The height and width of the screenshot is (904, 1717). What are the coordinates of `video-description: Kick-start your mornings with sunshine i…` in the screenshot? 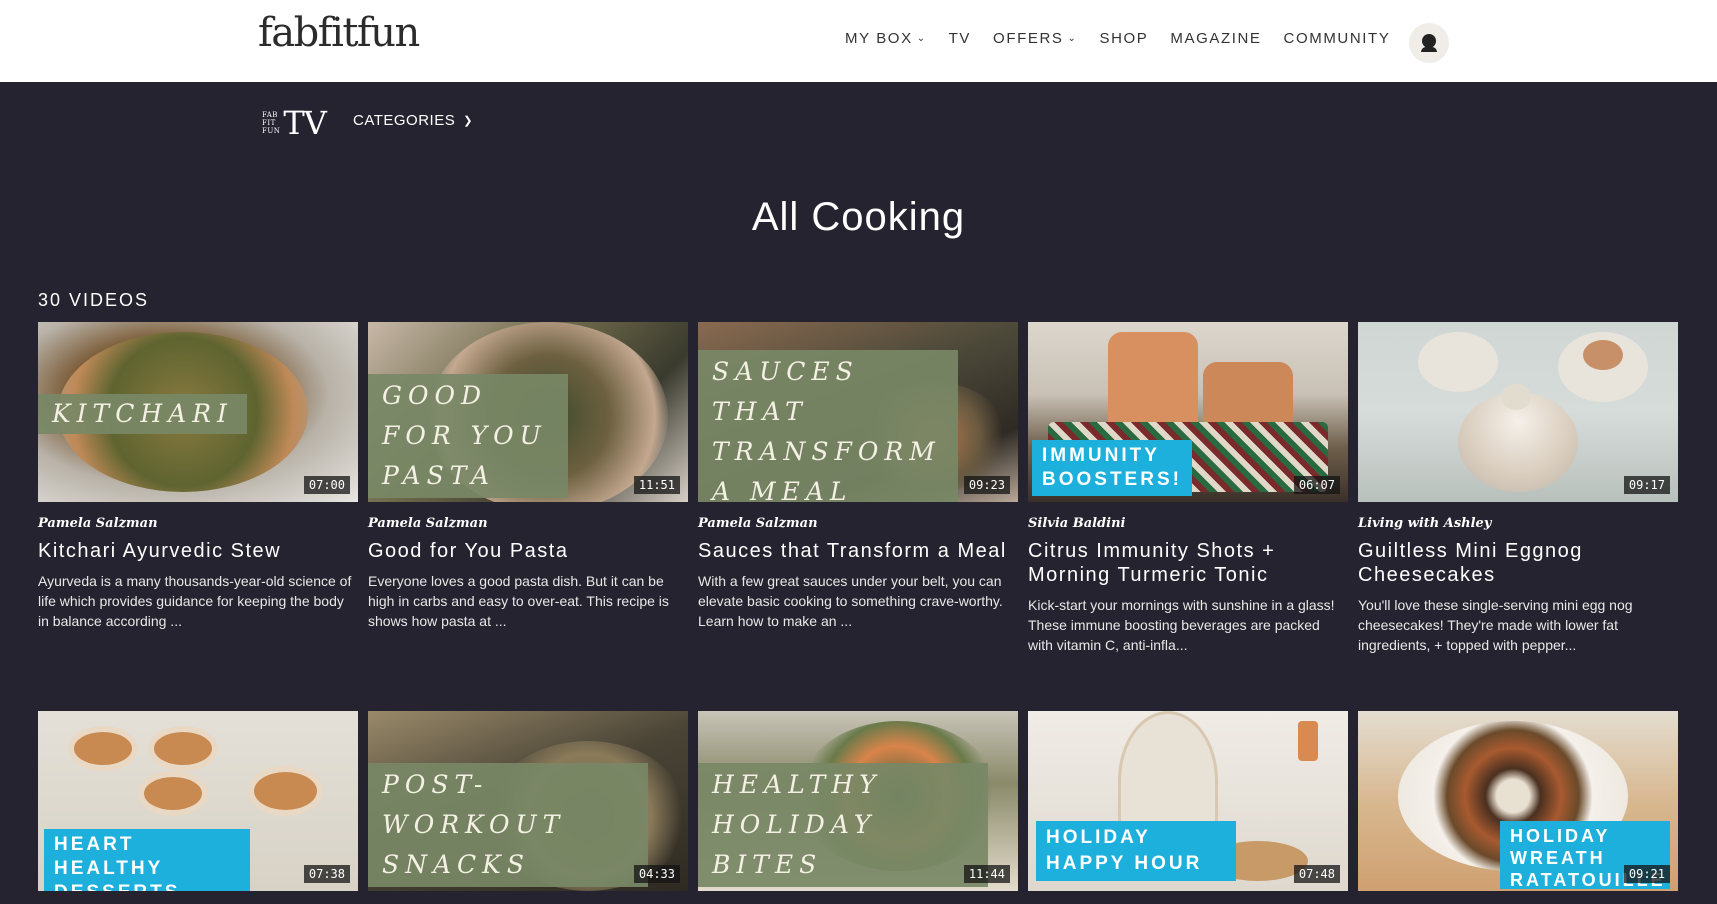 It's located at (1181, 625).